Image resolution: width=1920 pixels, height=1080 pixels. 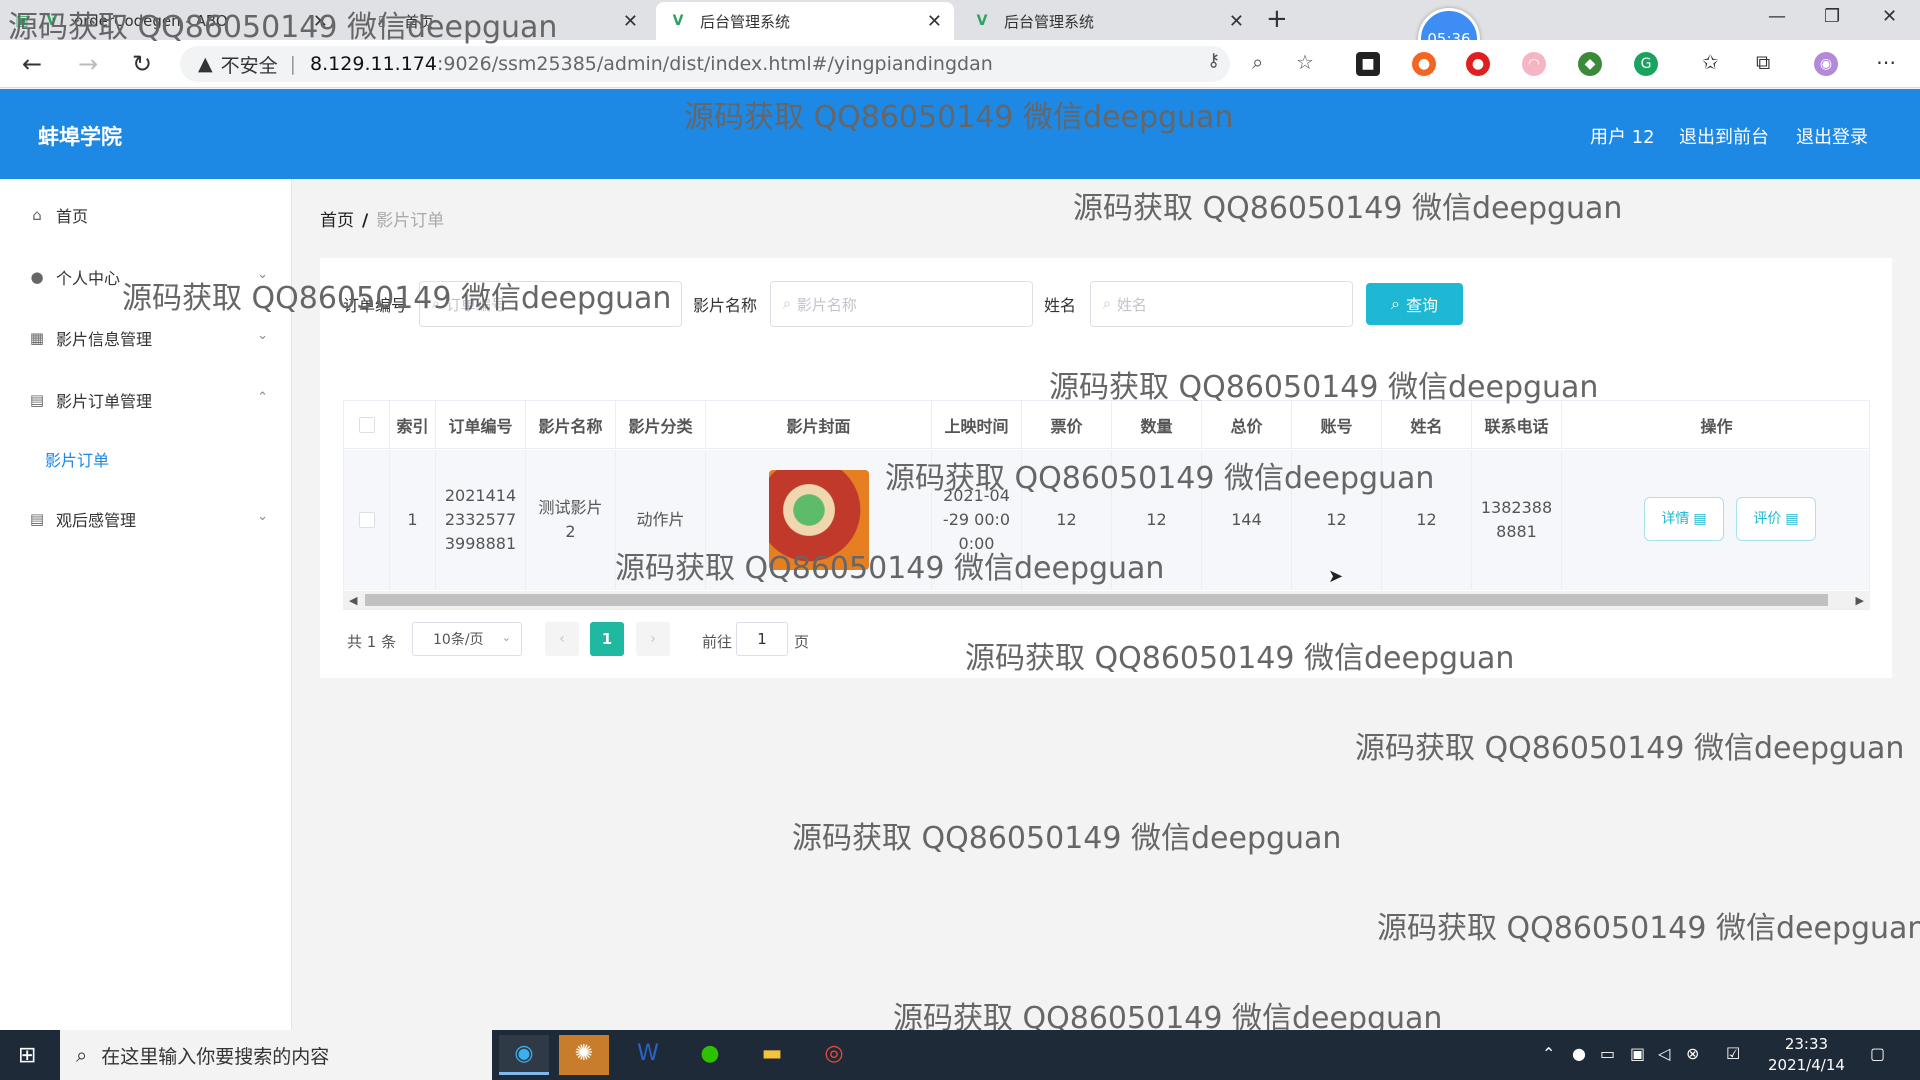 I want to click on review-button: 评价 ▤, so click(x=1776, y=519).